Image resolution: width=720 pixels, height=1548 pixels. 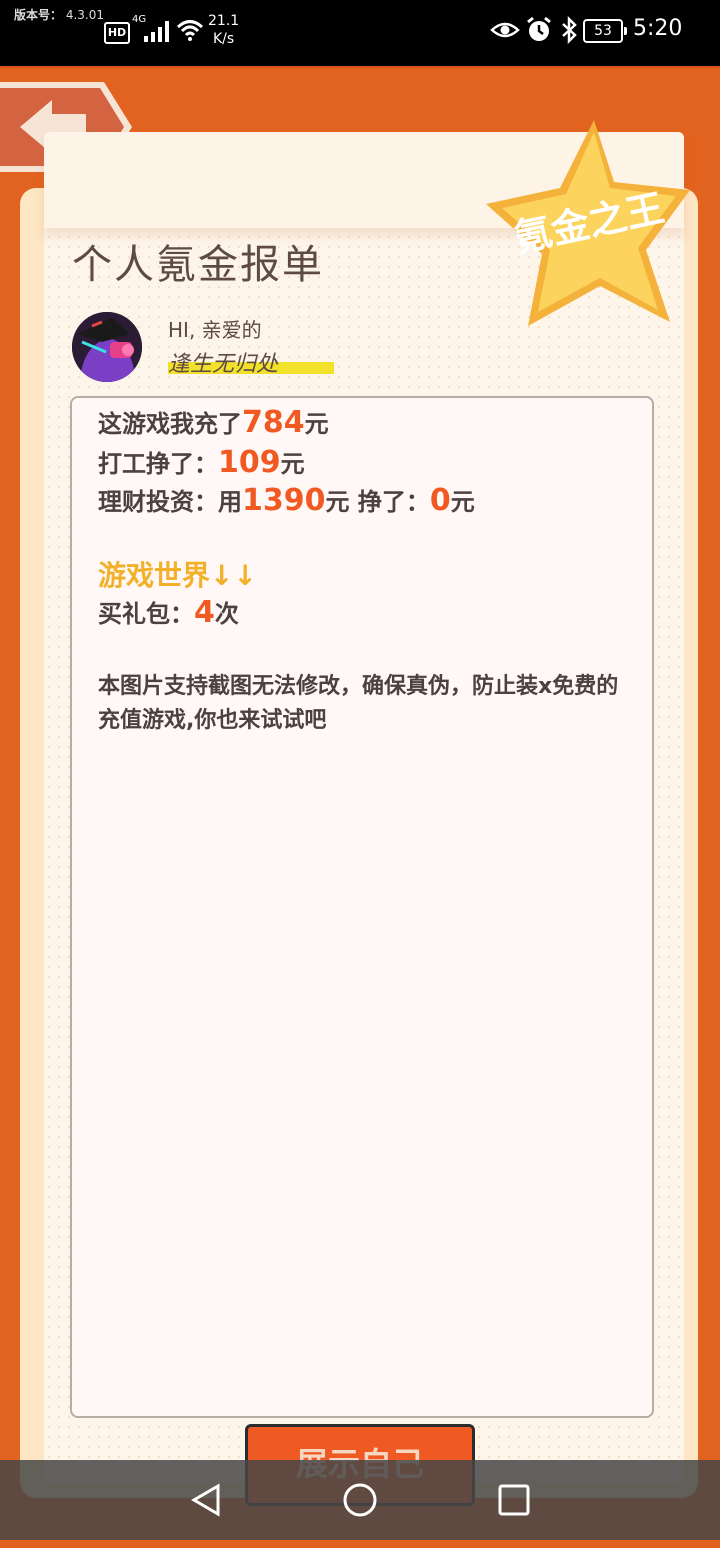 I want to click on invest-mid-label: 元 挣了：, so click(x=377, y=502).